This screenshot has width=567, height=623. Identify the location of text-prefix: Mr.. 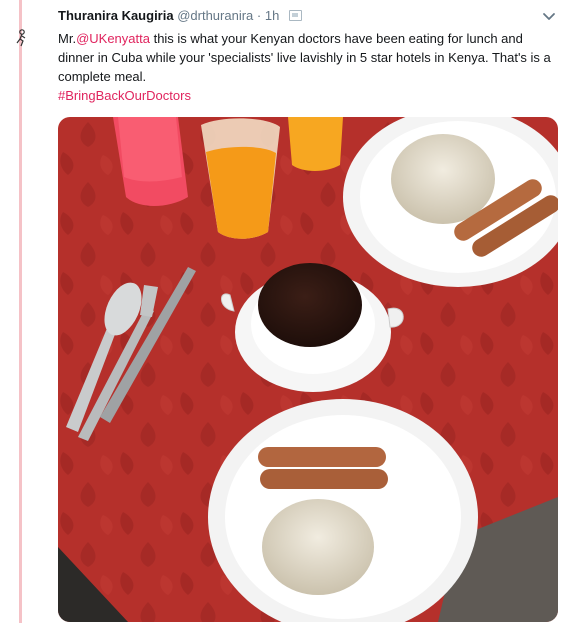
(67, 38).